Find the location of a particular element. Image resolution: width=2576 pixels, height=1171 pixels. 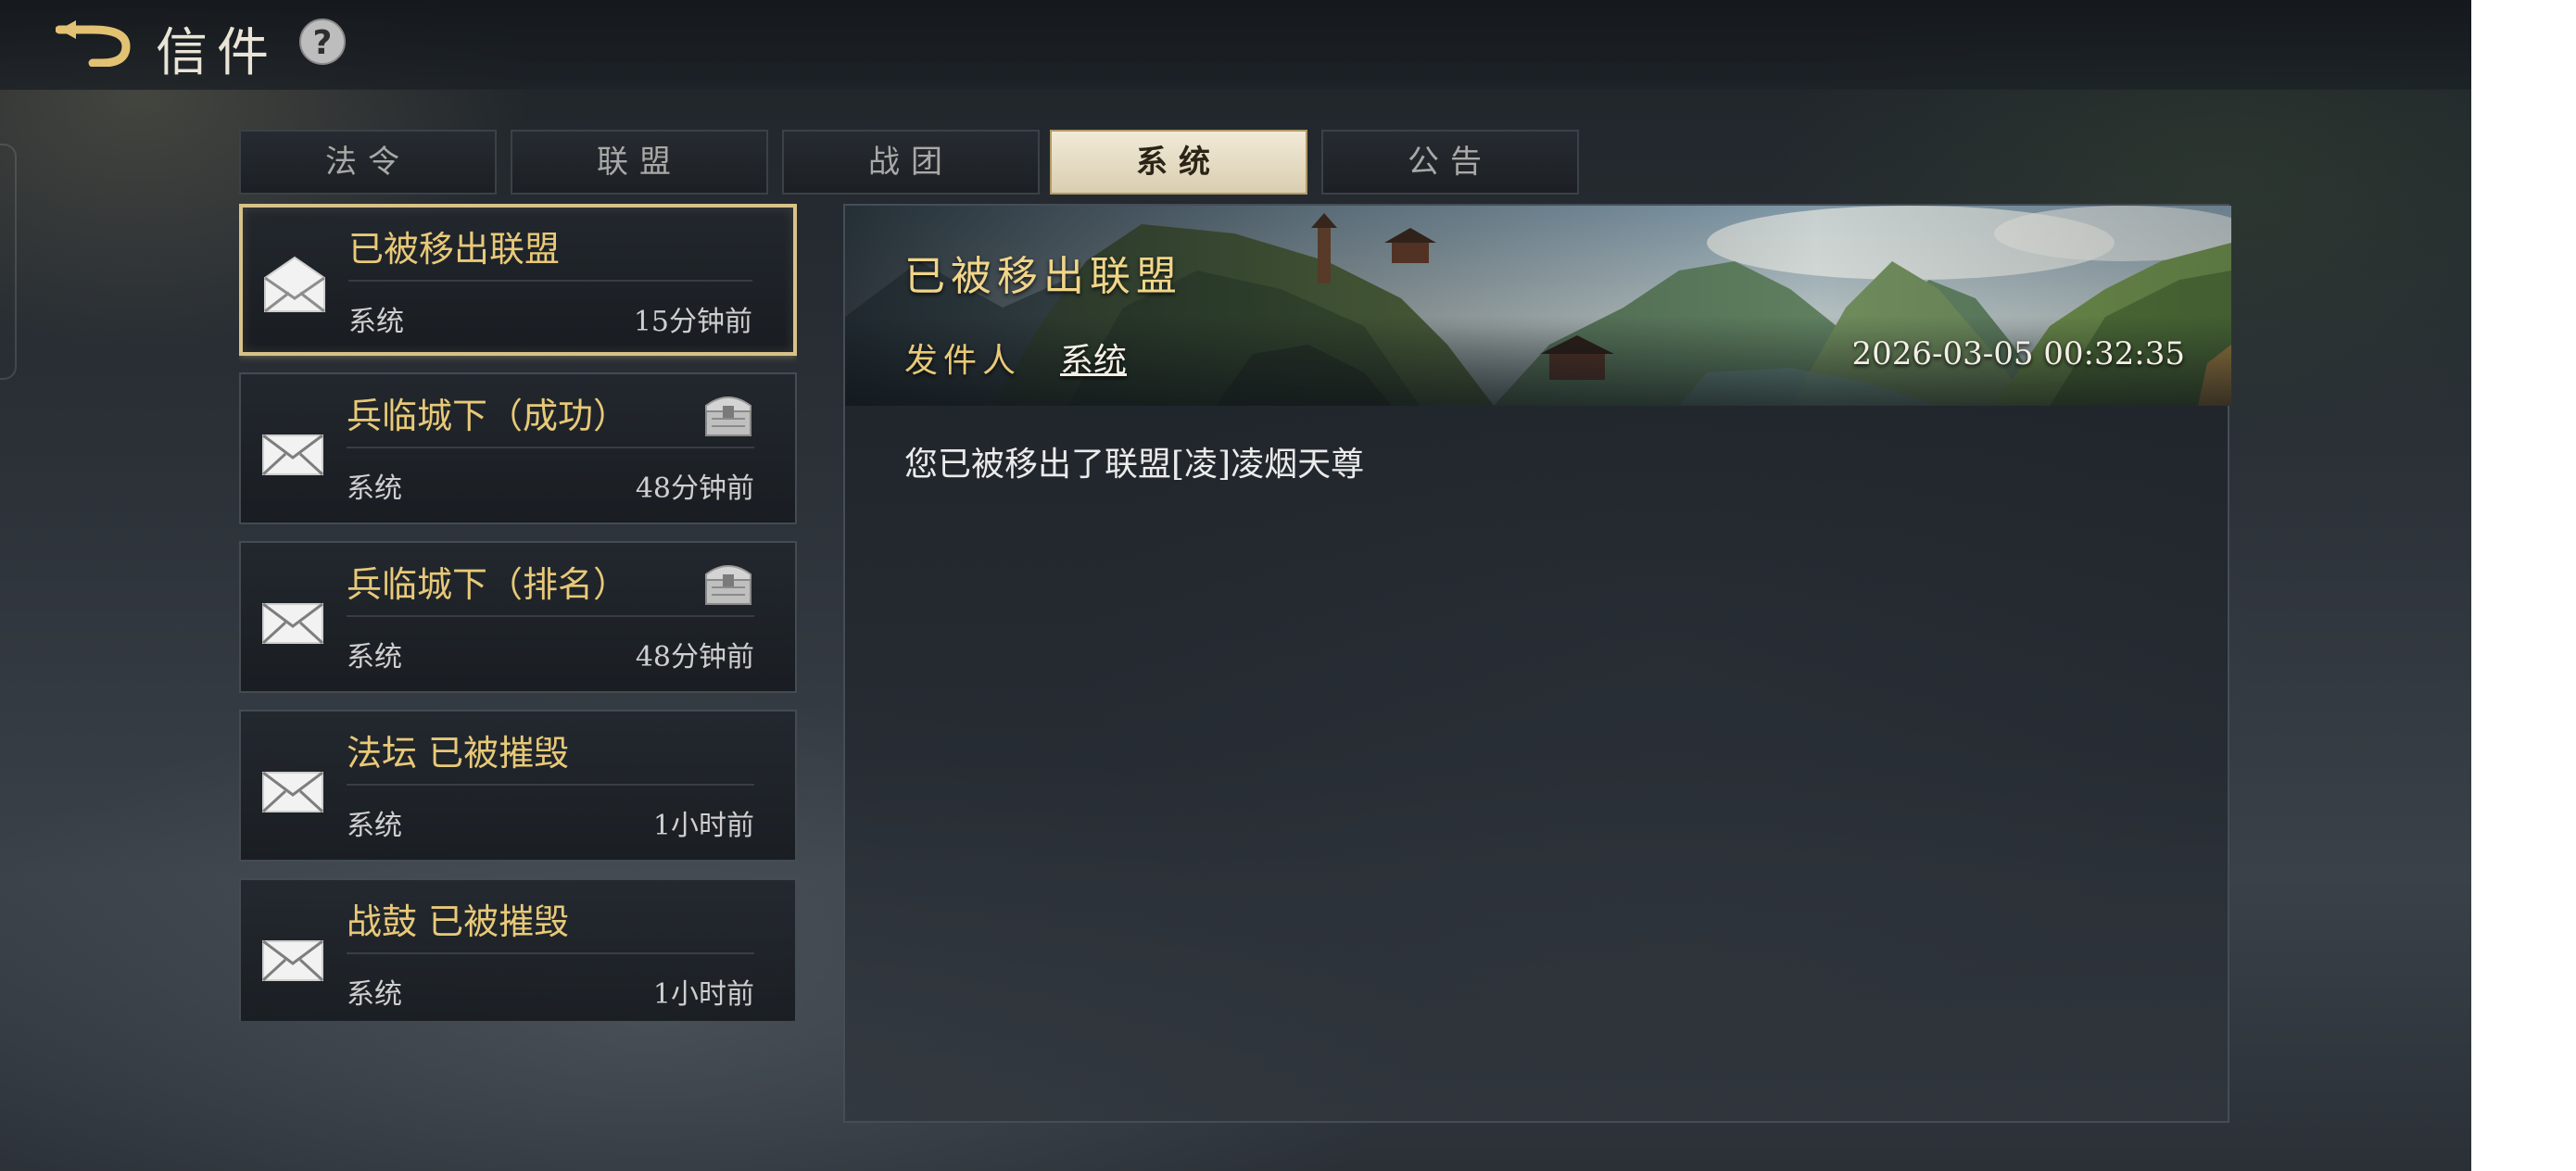

back-arrow-icon is located at coordinates (96, 44).